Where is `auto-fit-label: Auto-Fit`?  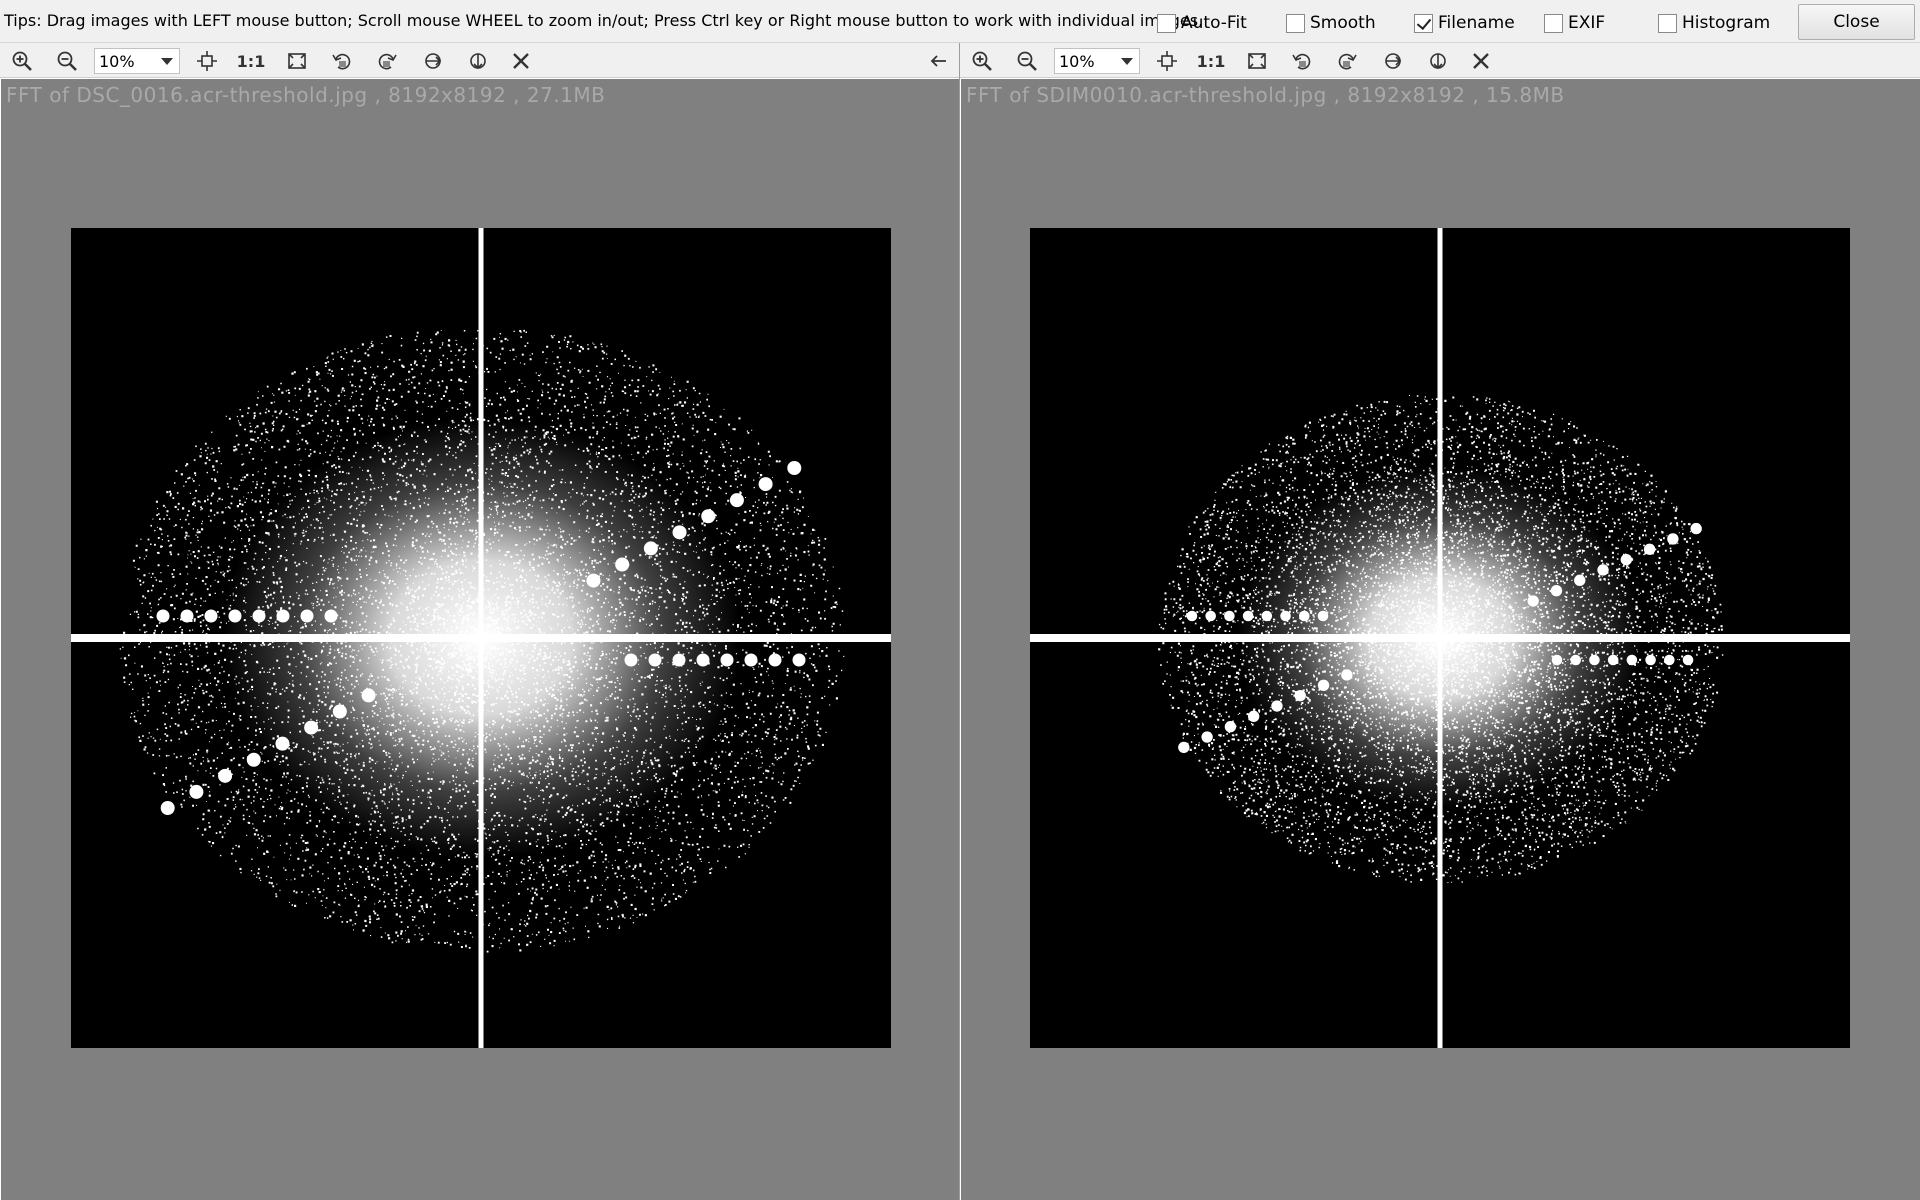
auto-fit-label: Auto-Fit is located at coordinates (1214, 23).